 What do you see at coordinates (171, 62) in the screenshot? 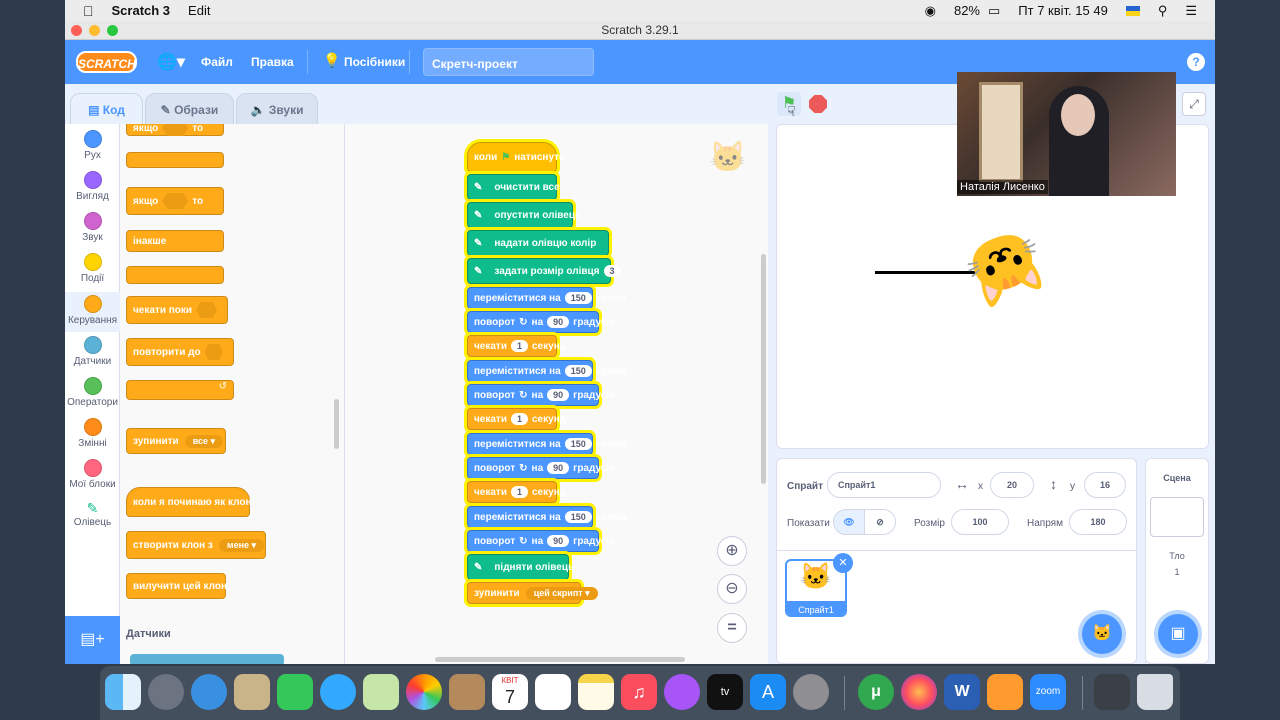
I see `language-globe-icon: 🌐▾` at bounding box center [171, 62].